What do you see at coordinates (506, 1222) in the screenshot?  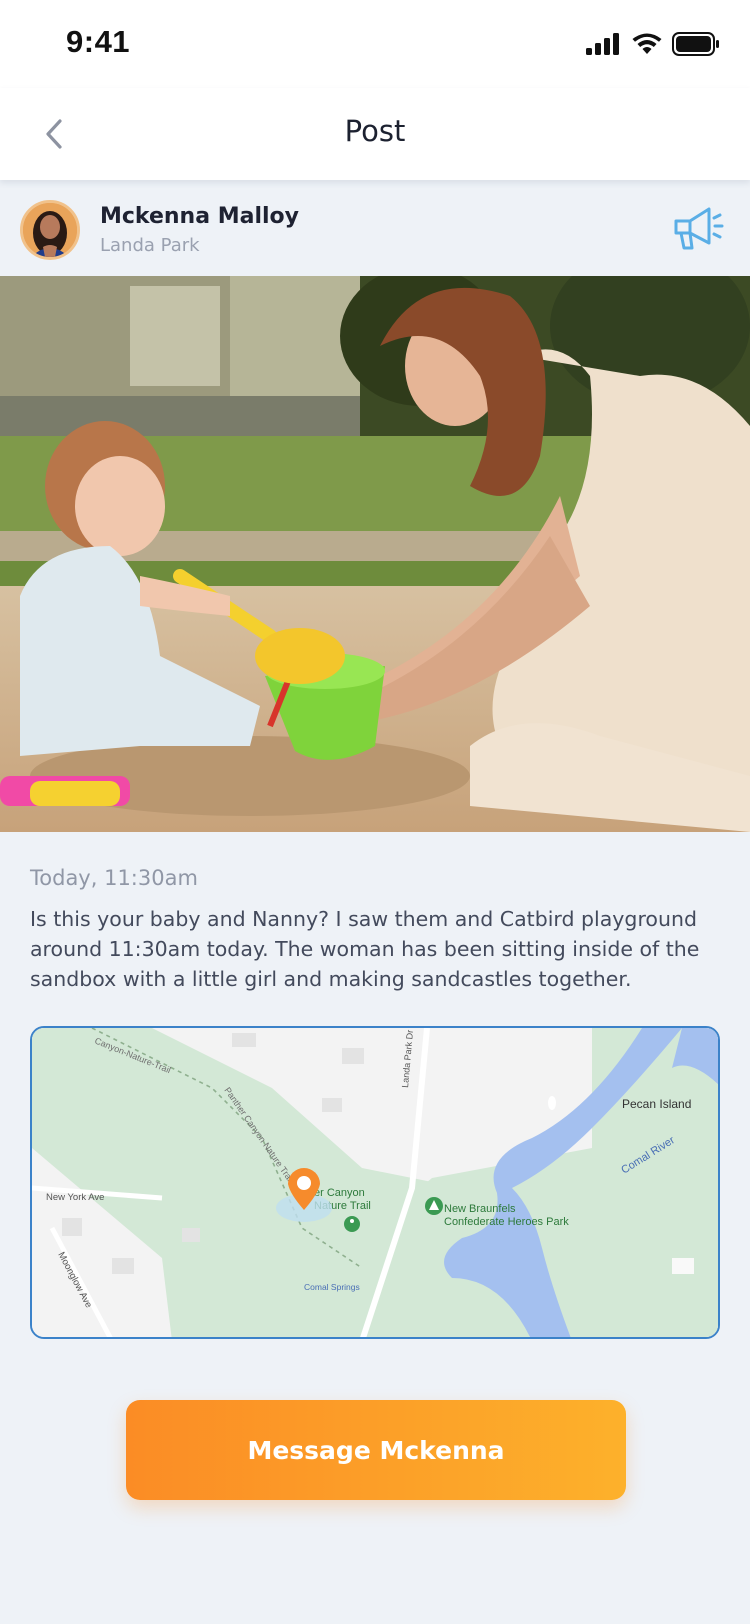 I see `map-label-park-2: Confederate Heroes Park` at bounding box center [506, 1222].